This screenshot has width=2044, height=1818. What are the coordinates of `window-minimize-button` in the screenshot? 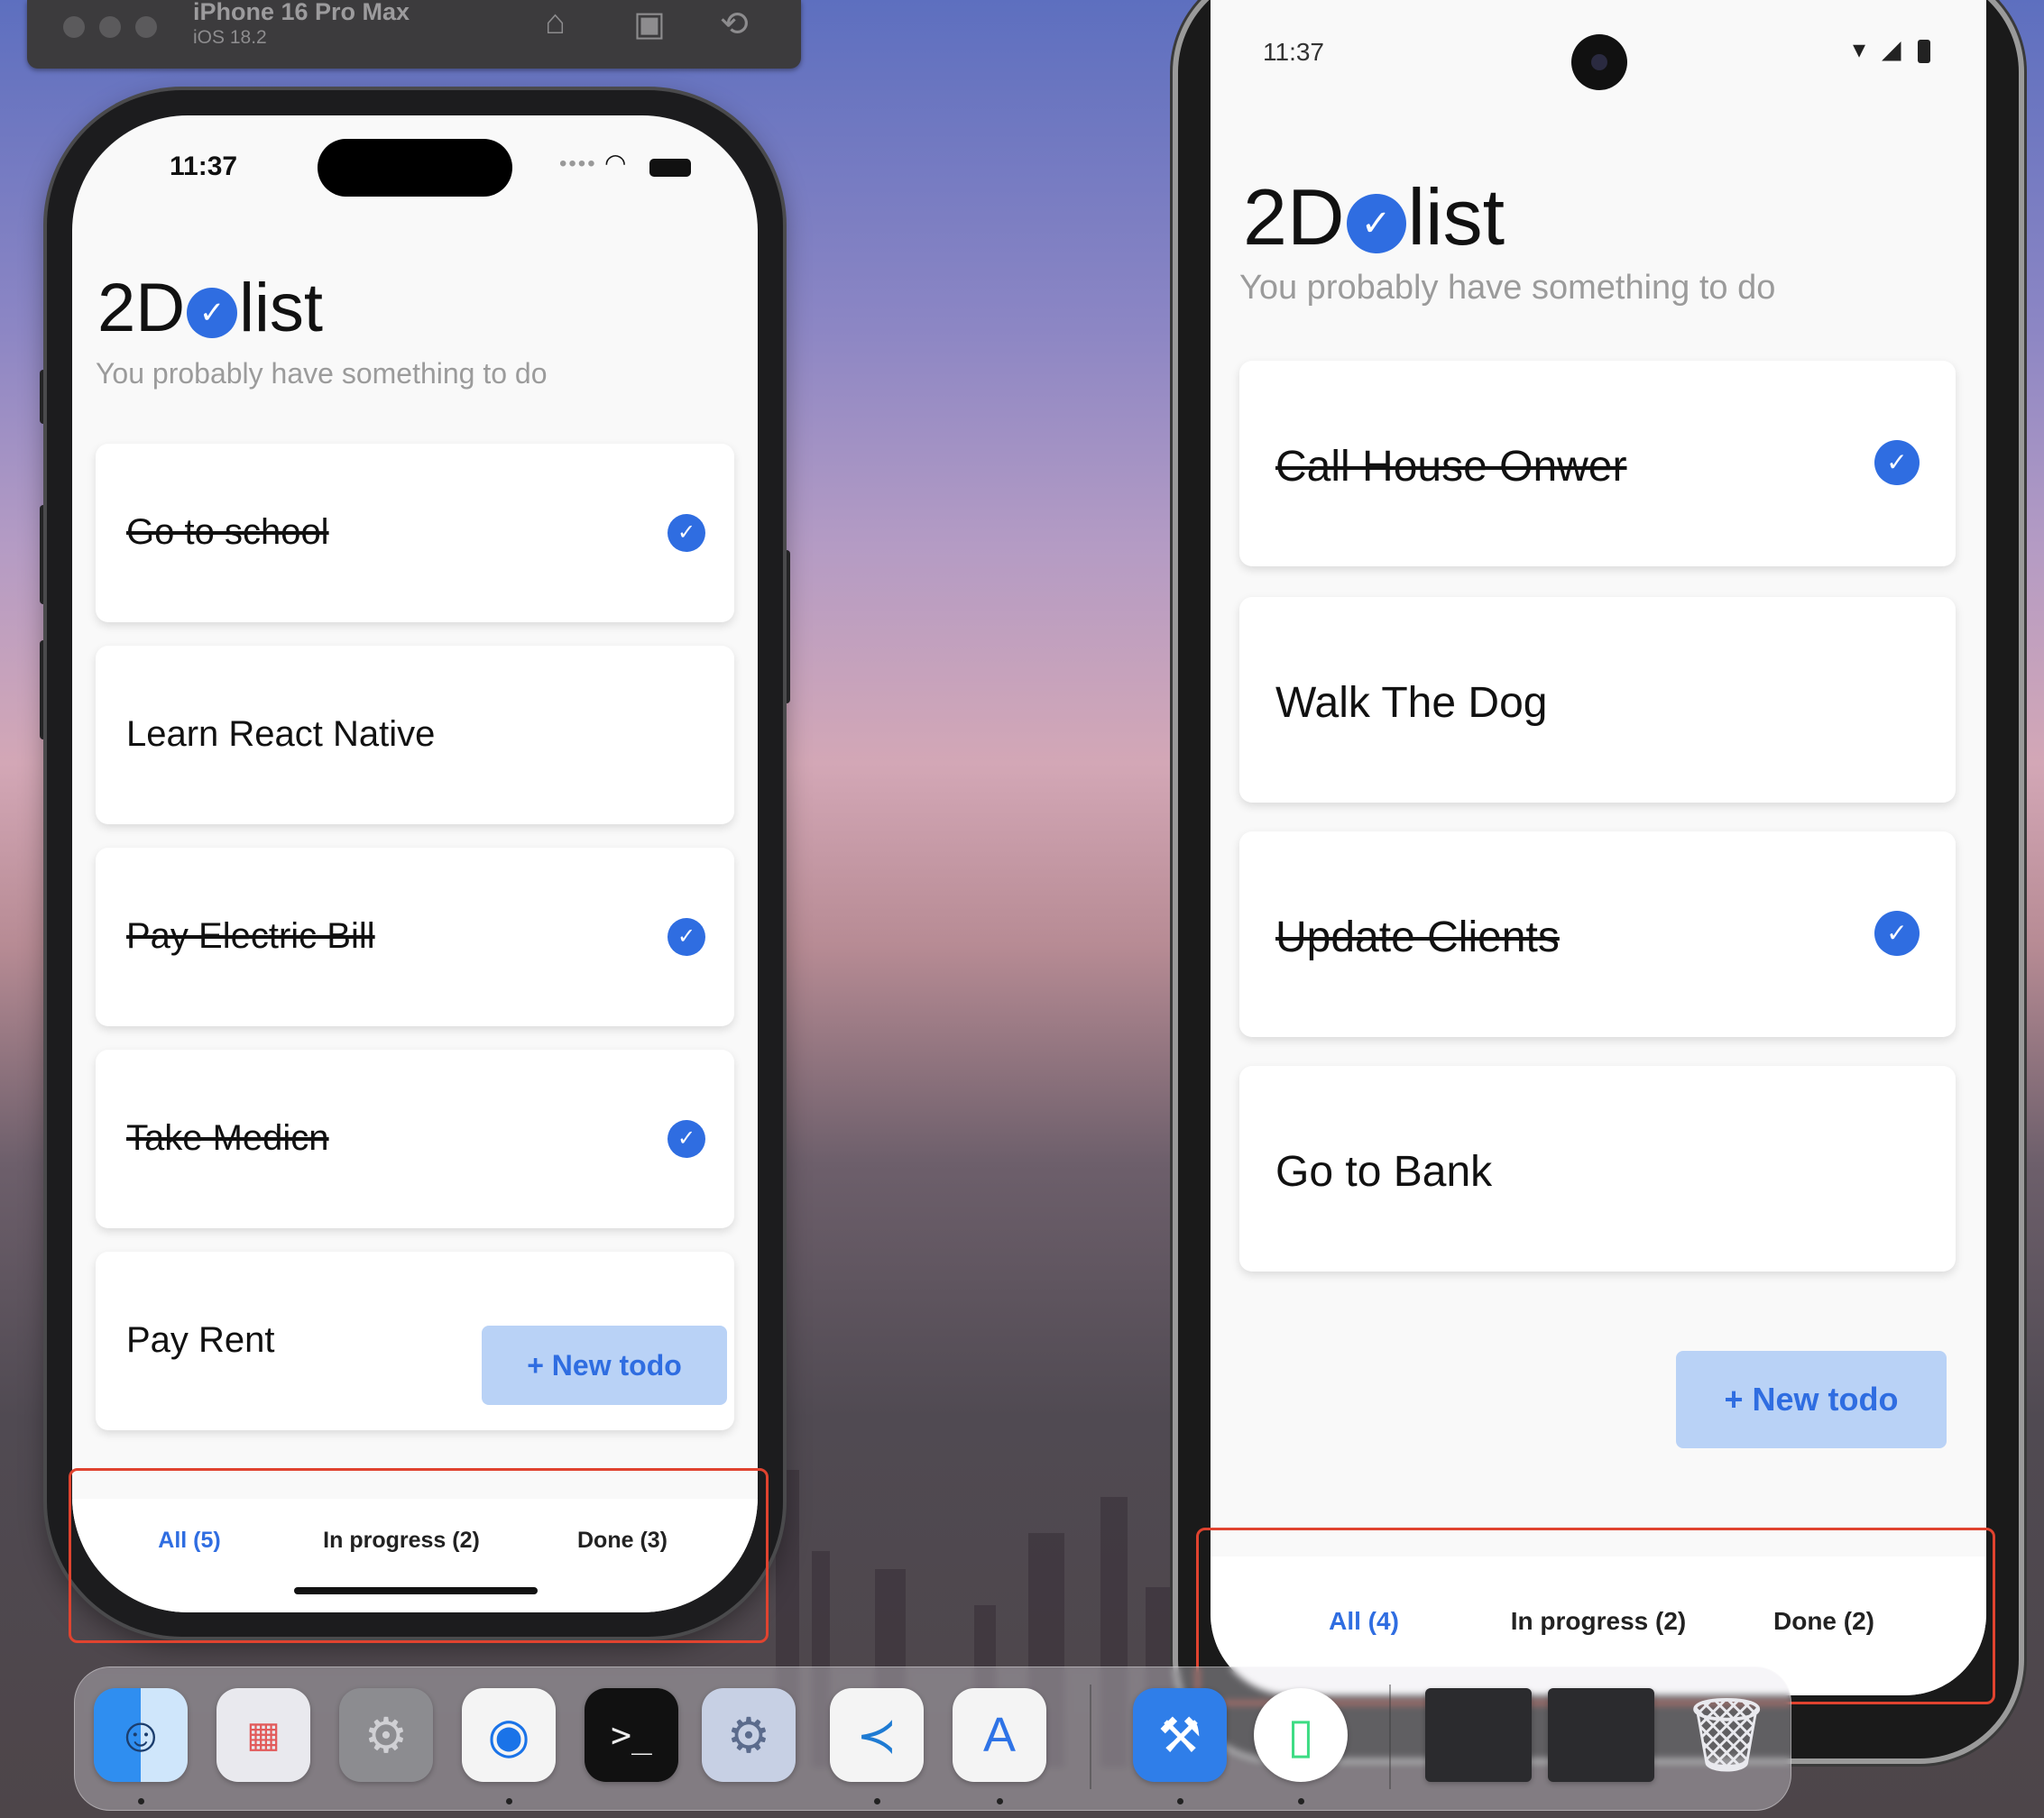 It's located at (110, 27).